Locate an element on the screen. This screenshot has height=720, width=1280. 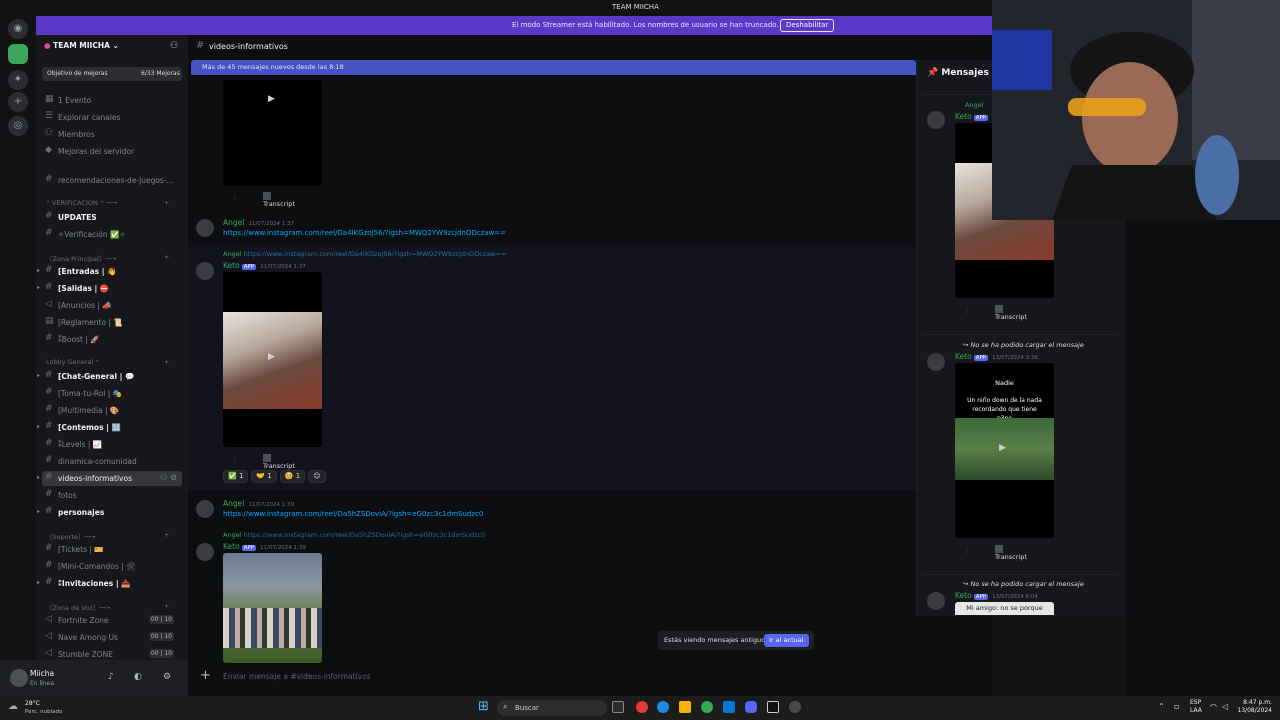
server-icon: ✦ is located at coordinates (18, 80).